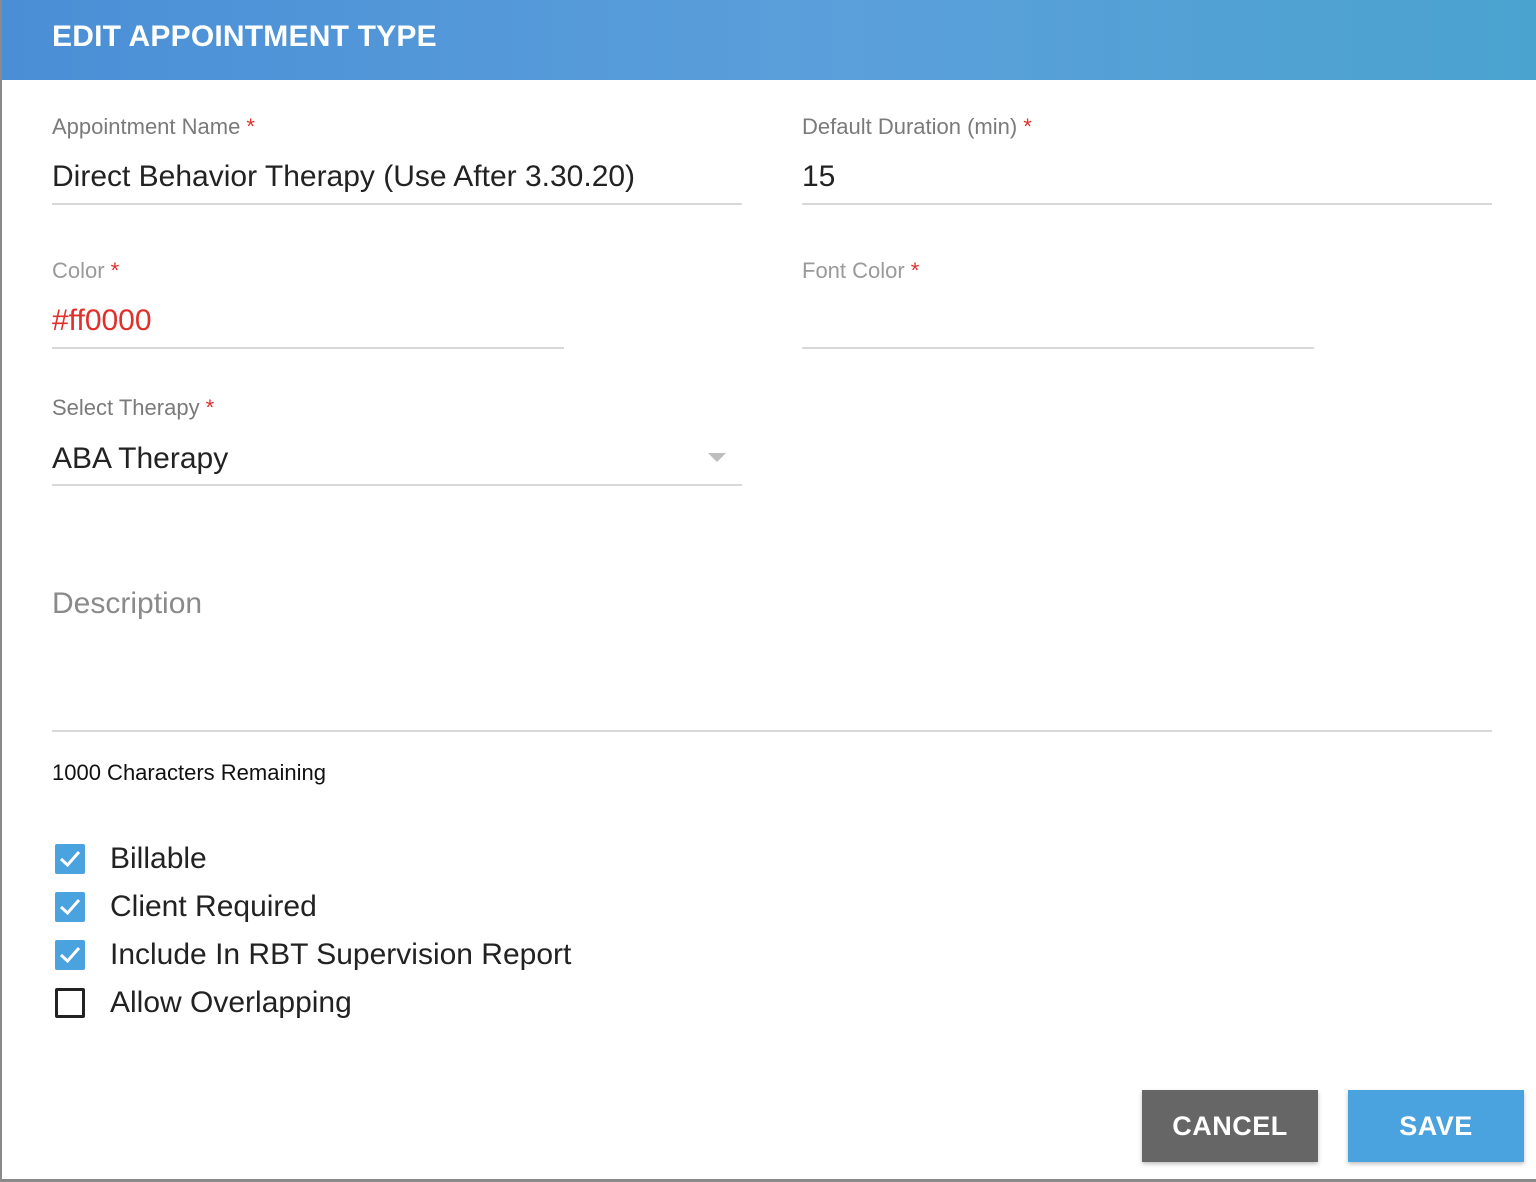 The image size is (1536, 1182). Describe the element at coordinates (133, 407) in the screenshot. I see `select-therapy-label: Select Therapy *` at that location.